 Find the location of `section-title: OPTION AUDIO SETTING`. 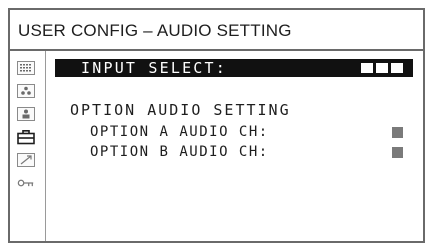

section-title: OPTION AUDIO SETTING is located at coordinates (180, 110).